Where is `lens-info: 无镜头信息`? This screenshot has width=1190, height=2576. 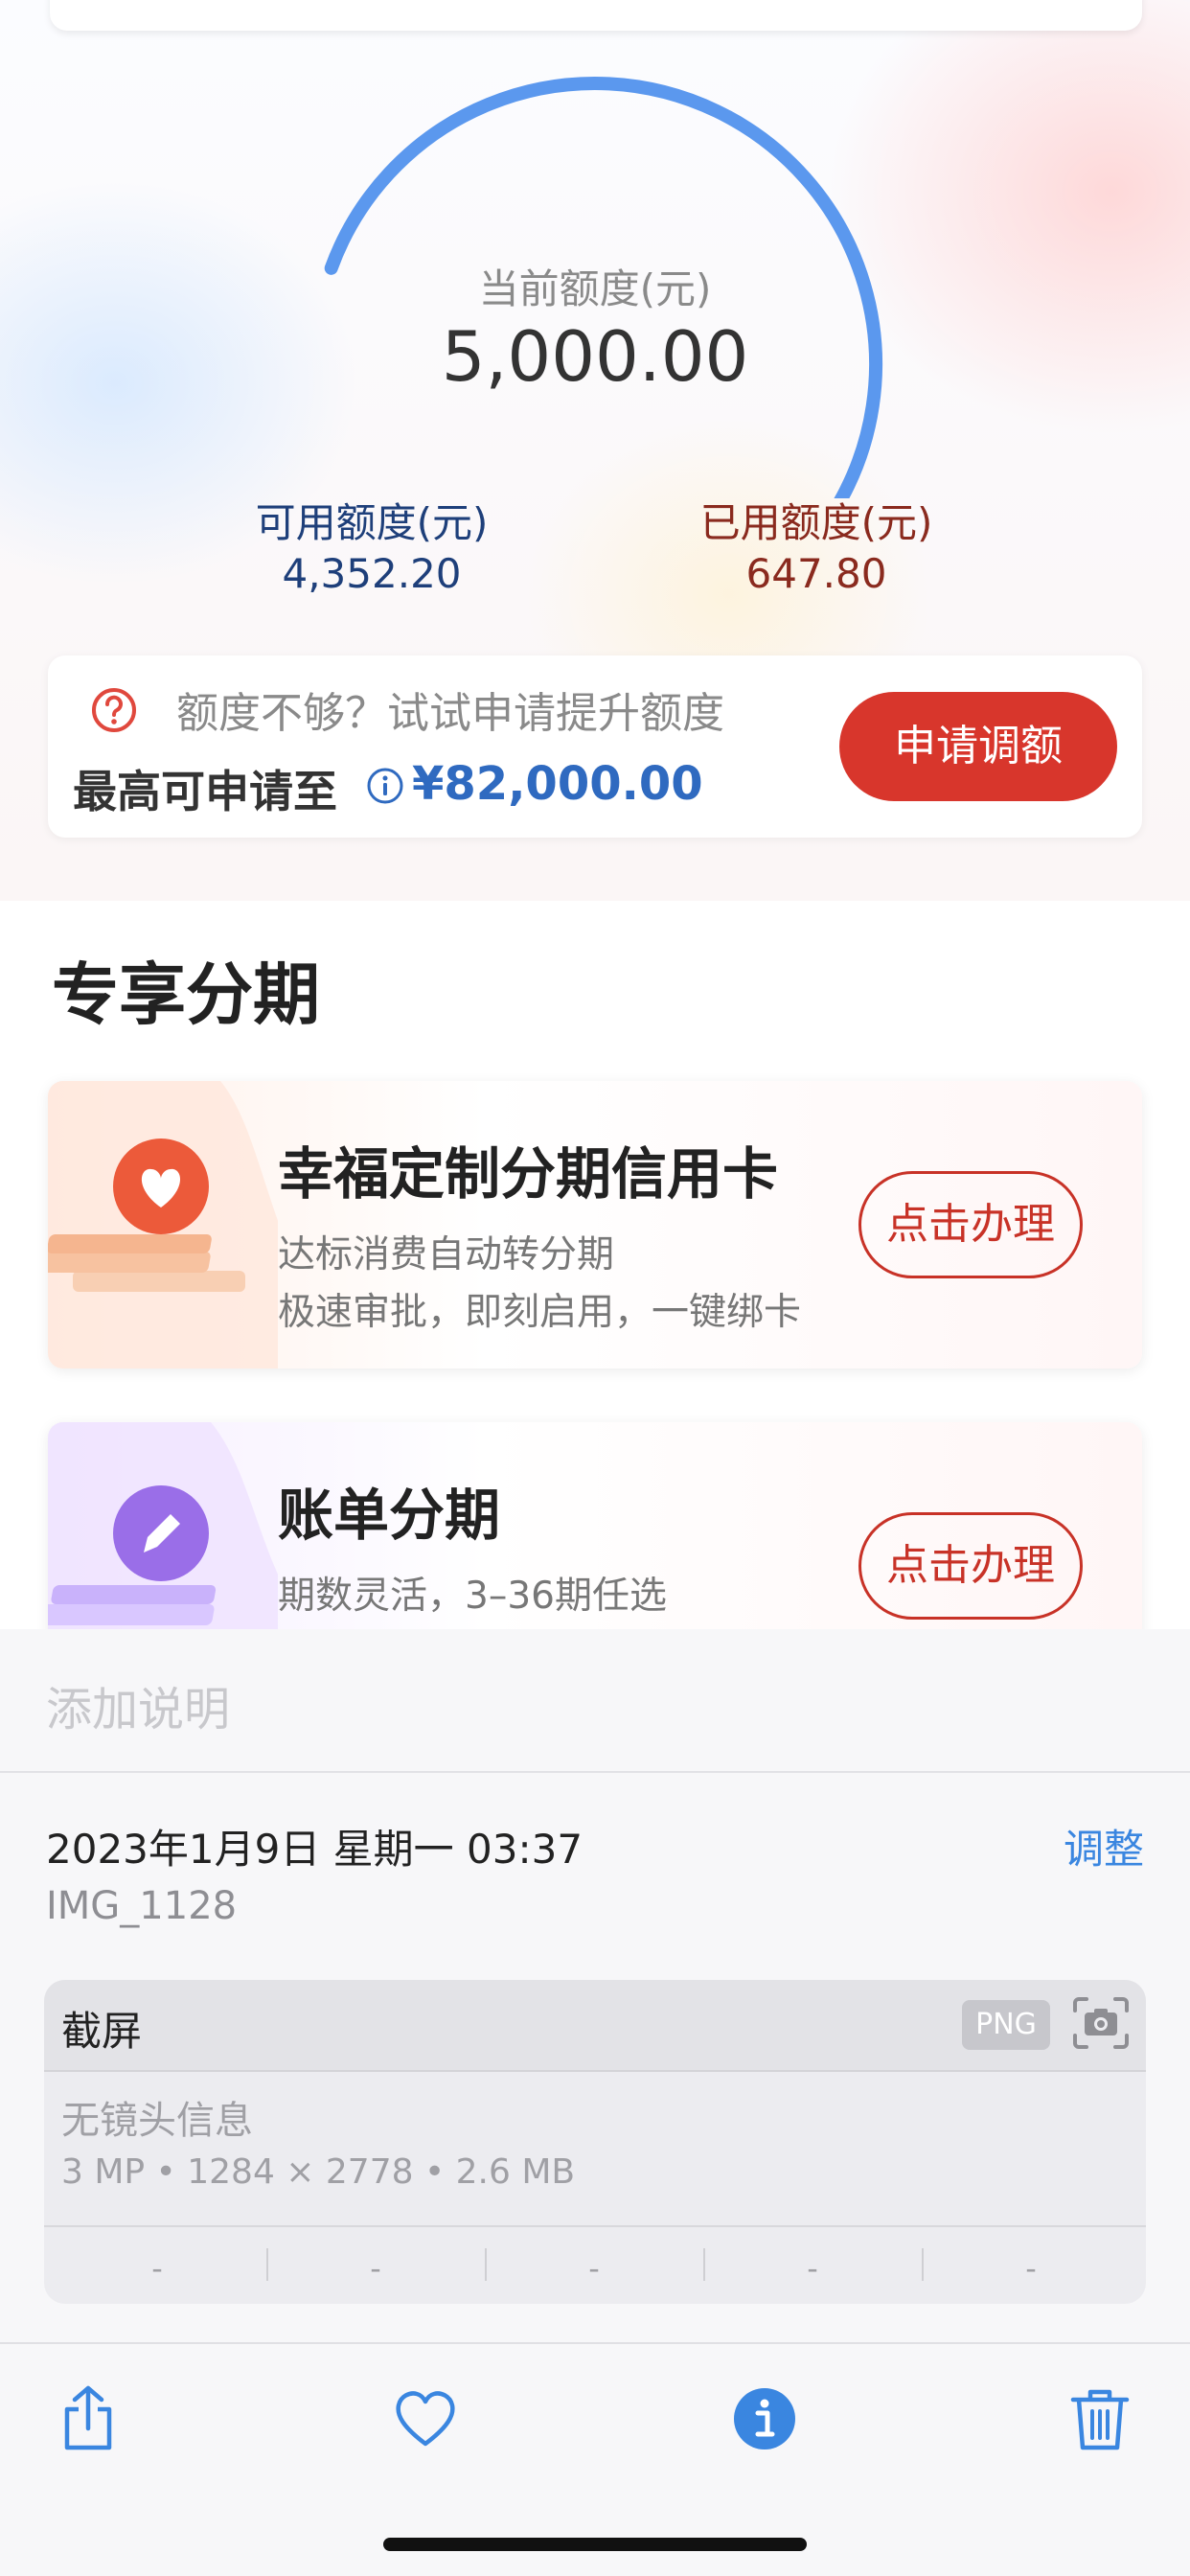 lens-info: 无镜头信息 is located at coordinates (157, 2121).